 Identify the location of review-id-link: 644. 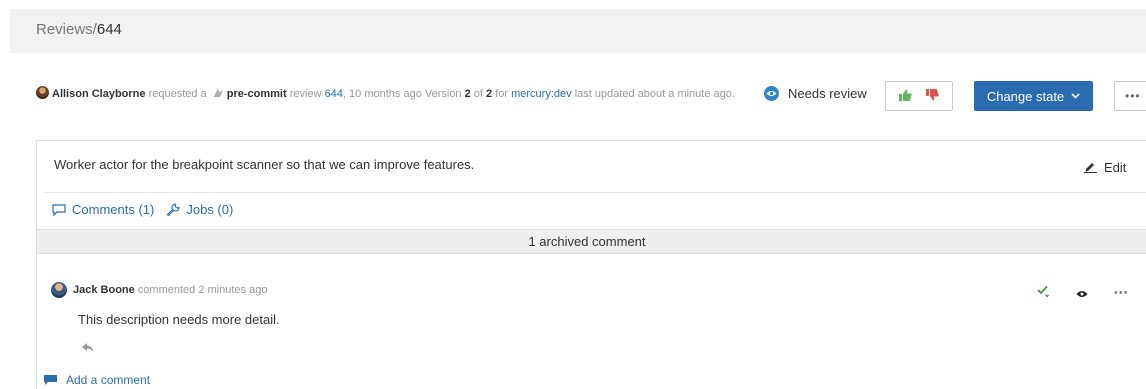
(334, 94).